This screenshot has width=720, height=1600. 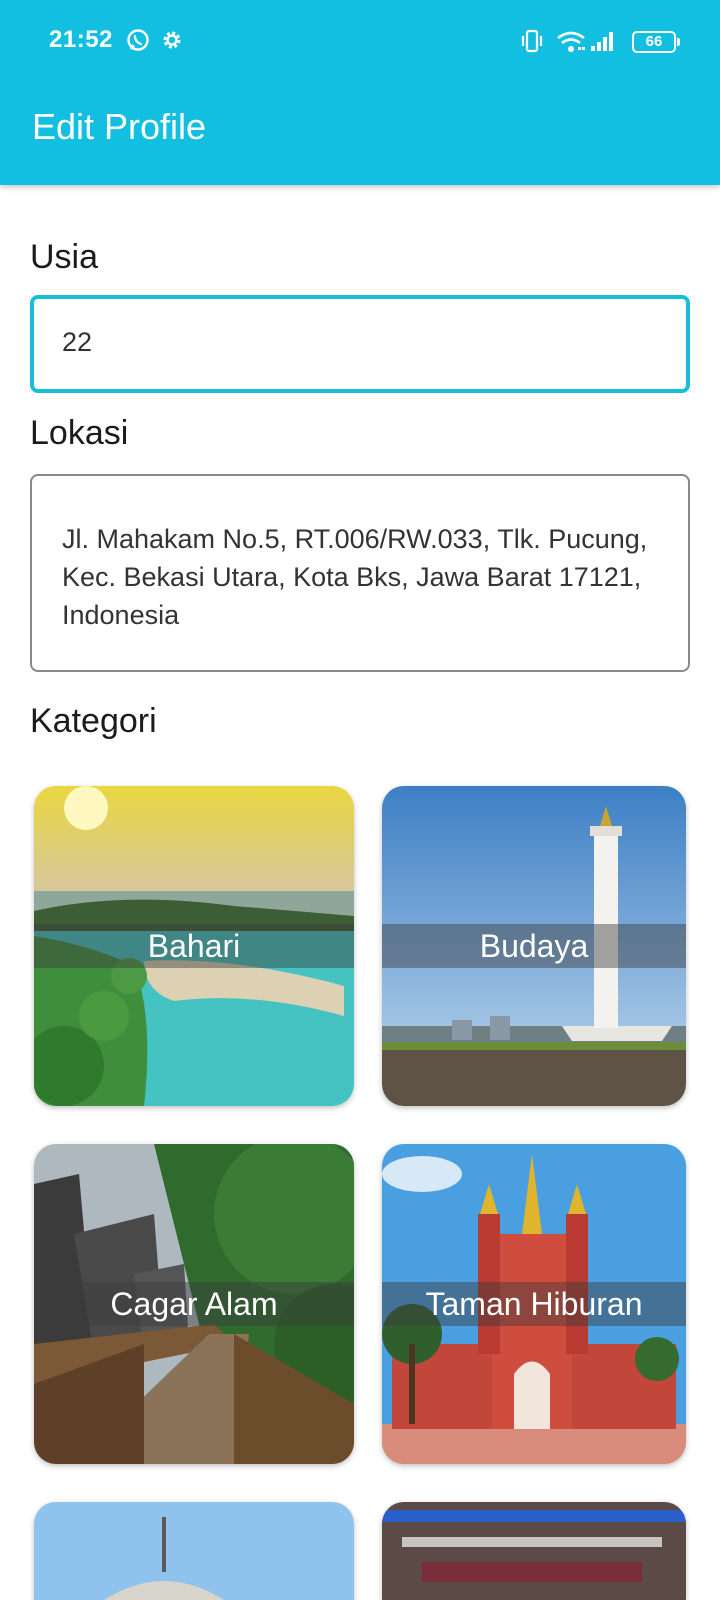 What do you see at coordinates (119, 126) in the screenshot?
I see `page-title: Edit Profile` at bounding box center [119, 126].